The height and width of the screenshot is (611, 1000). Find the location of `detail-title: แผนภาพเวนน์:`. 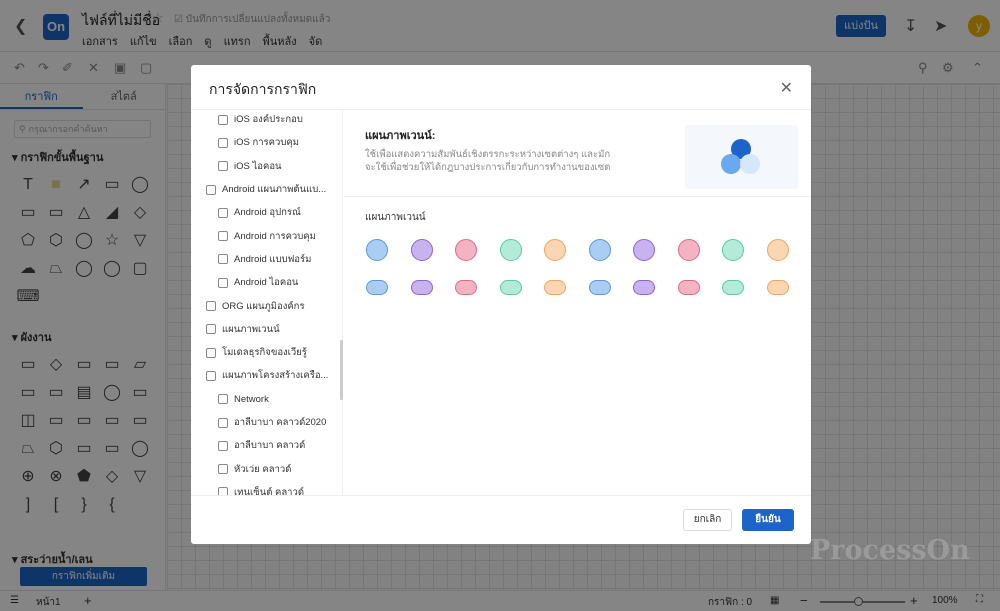

detail-title: แผนภาพเวนน์: is located at coordinates (400, 136).